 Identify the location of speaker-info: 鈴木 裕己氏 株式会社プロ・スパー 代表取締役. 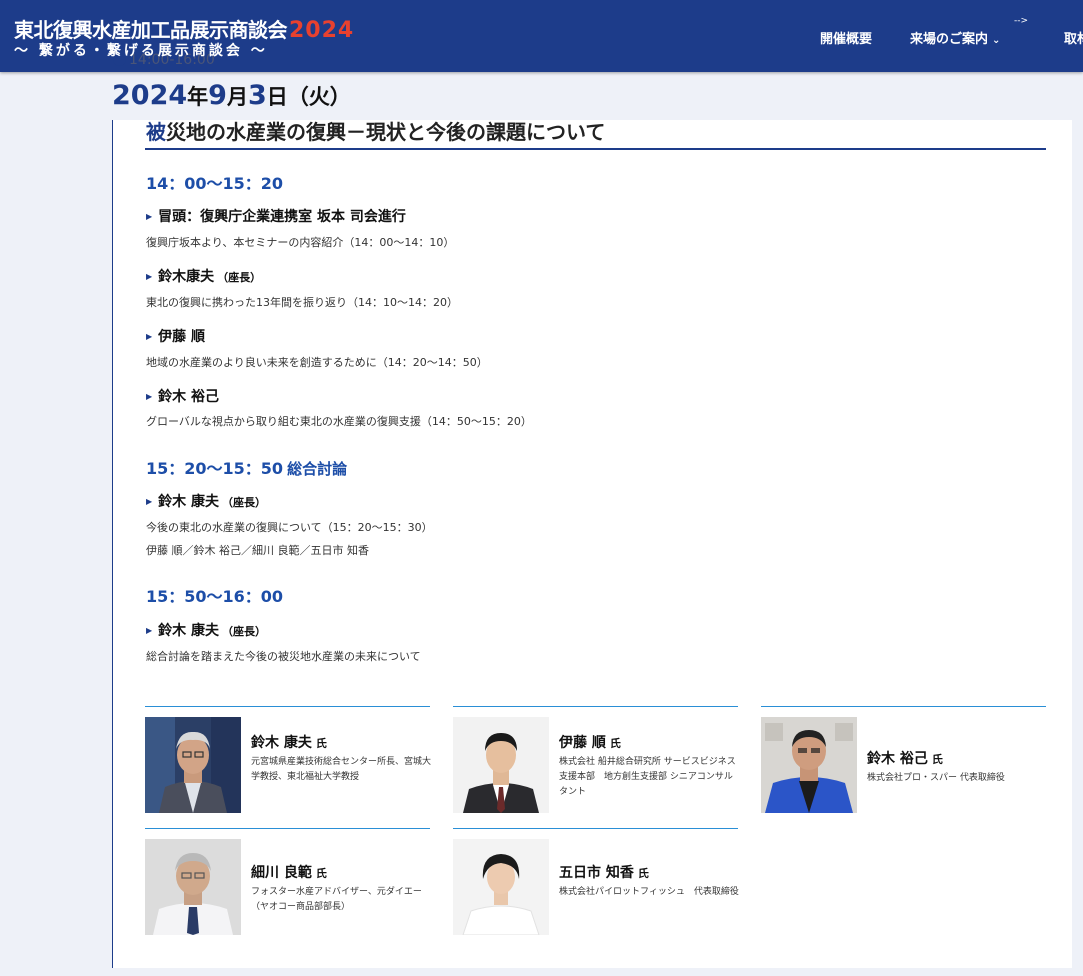
(958, 767).